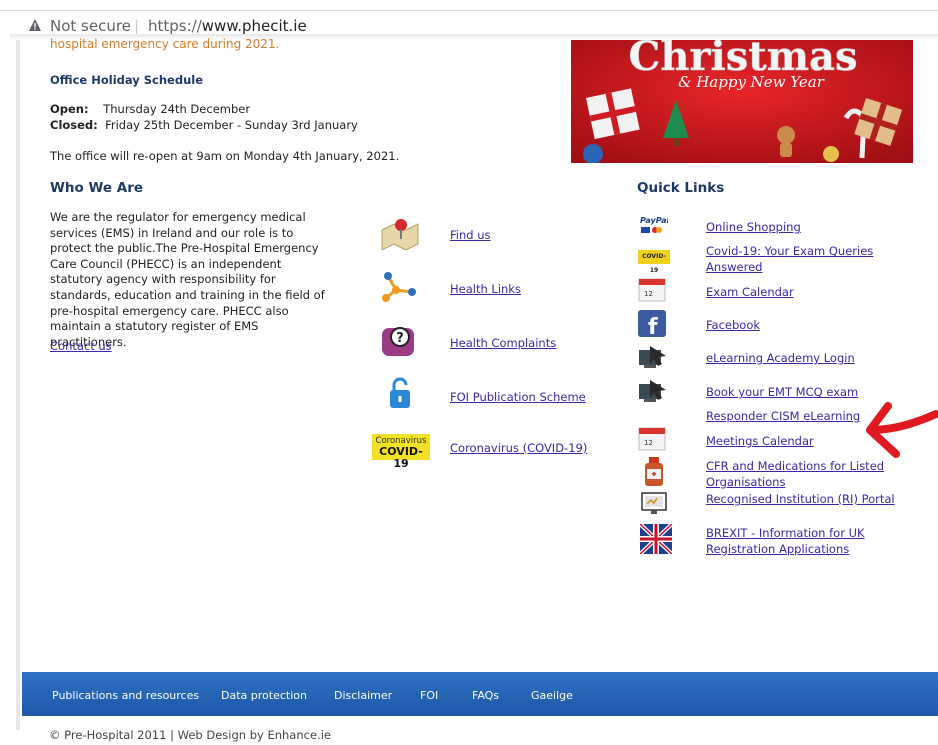 Image resolution: width=938 pixels, height=745 pixels. Describe the element at coordinates (363, 695) in the screenshot. I see `footer-link-disclaimer: Disclaimer` at that location.